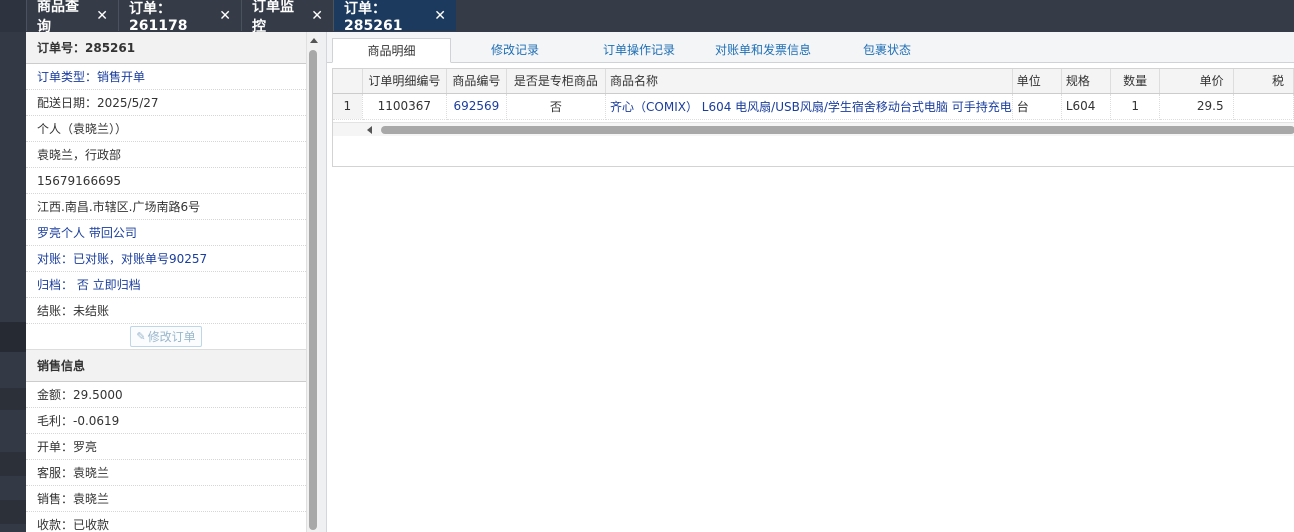 This screenshot has height=532, width=1294. Describe the element at coordinates (67, 77) in the screenshot. I see `order-type-label: 订单类型：` at that location.